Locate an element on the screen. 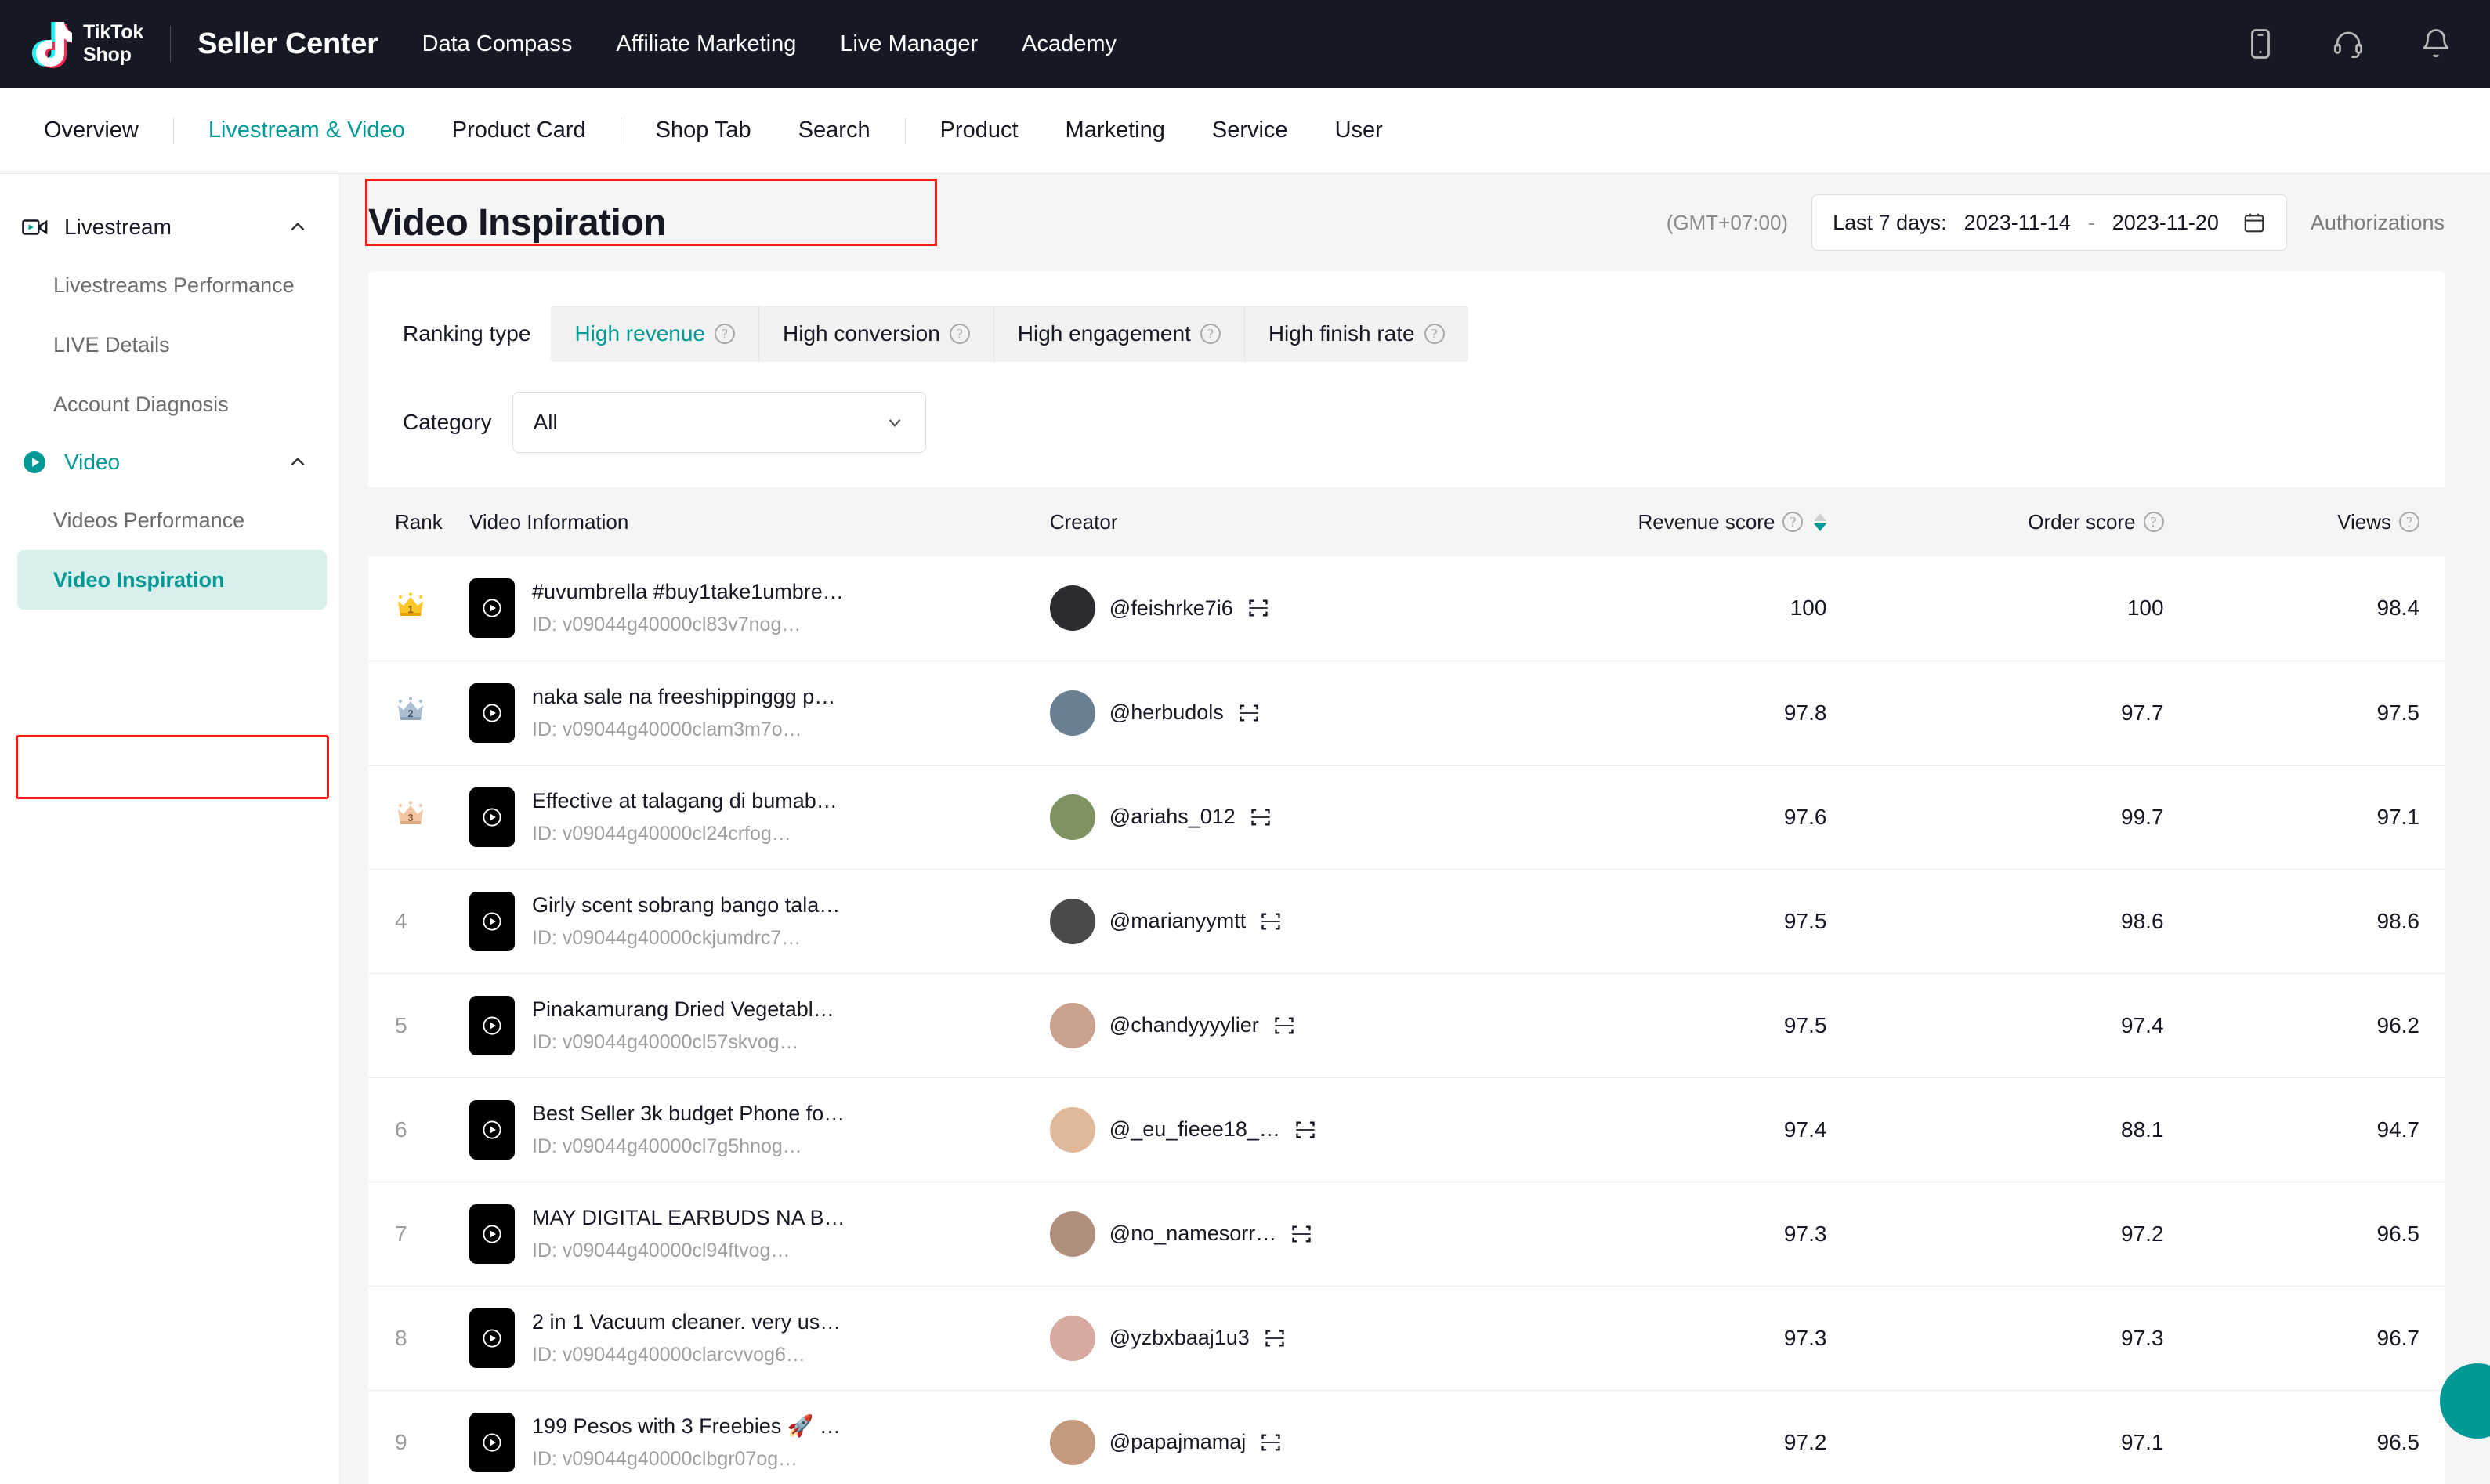 The width and height of the screenshot is (2490, 1484). tab-high-finish-rate: High finish rate ? is located at coordinates (1356, 334).